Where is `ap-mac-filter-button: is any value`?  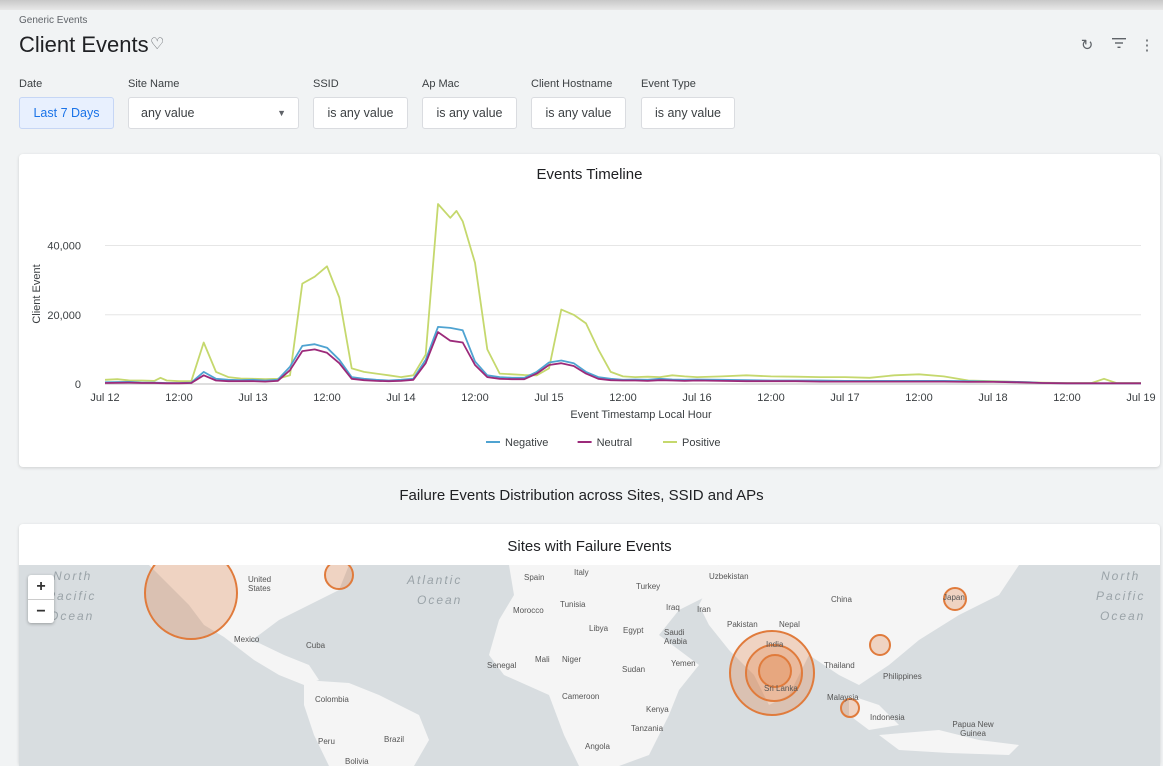 ap-mac-filter-button: is any value is located at coordinates (469, 113).